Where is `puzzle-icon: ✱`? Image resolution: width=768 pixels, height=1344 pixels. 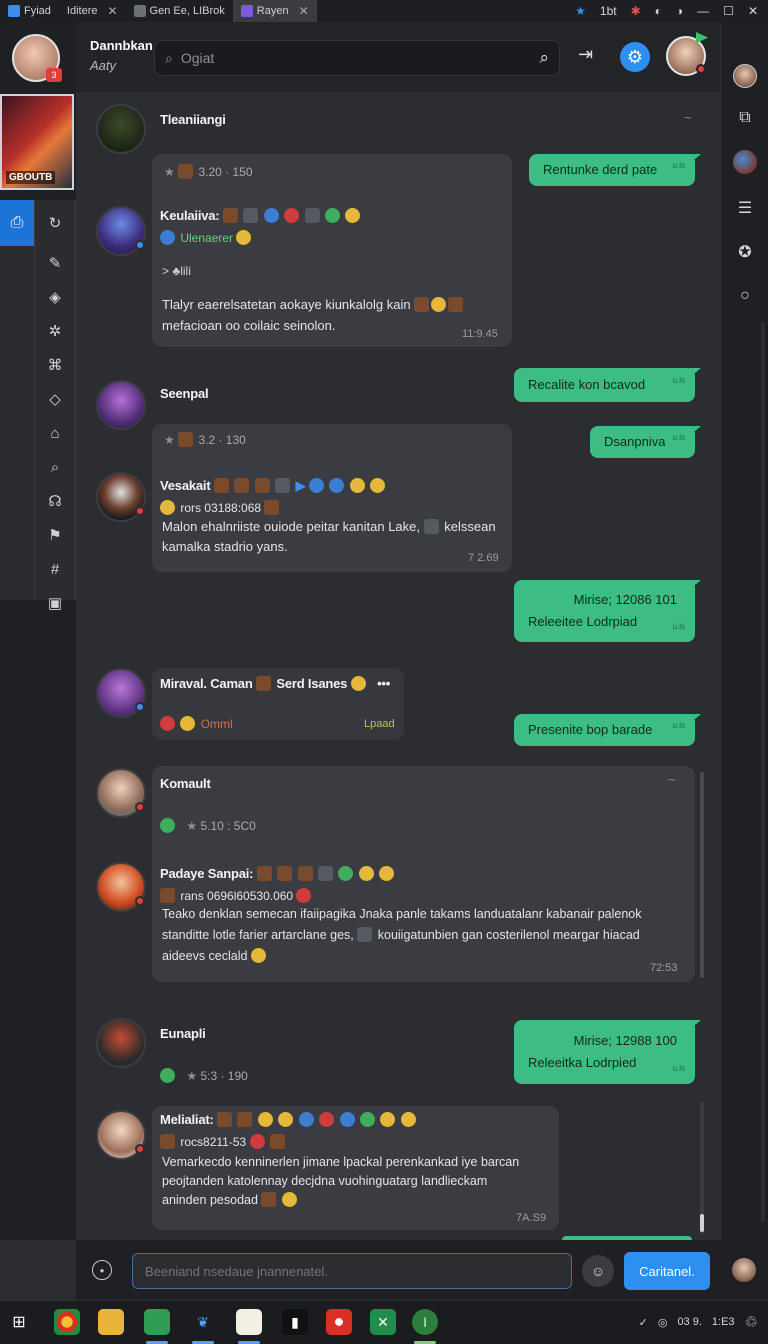
puzzle-icon: ✱ is located at coordinates (636, 11).